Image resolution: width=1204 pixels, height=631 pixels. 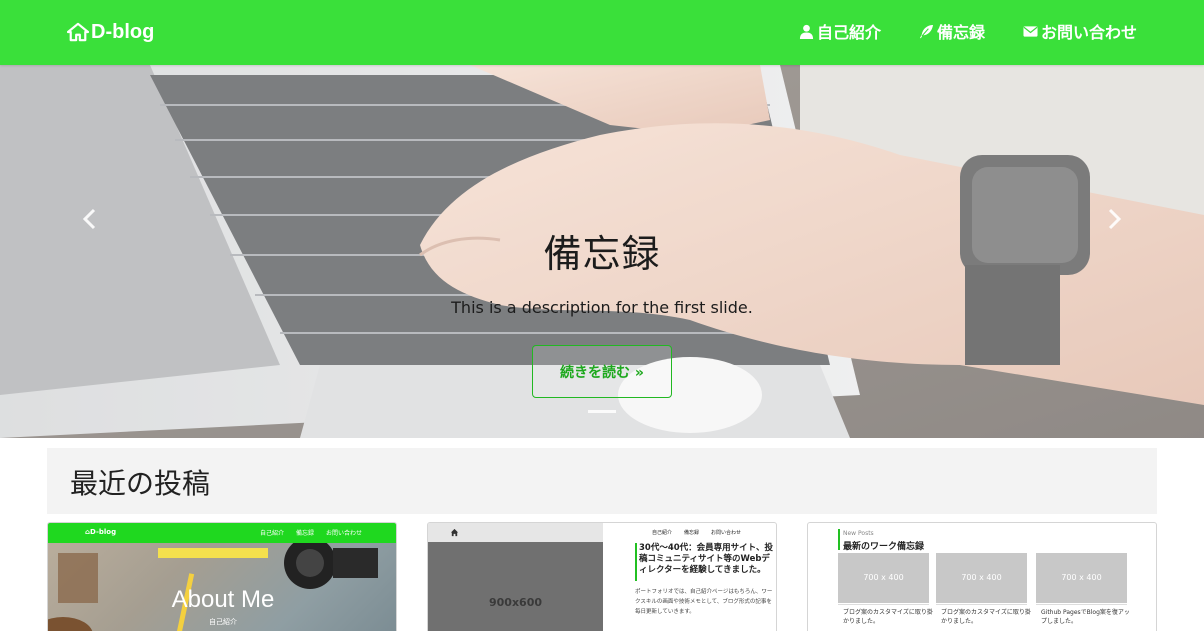 I want to click on thumb-title: About Me, so click(x=223, y=599).